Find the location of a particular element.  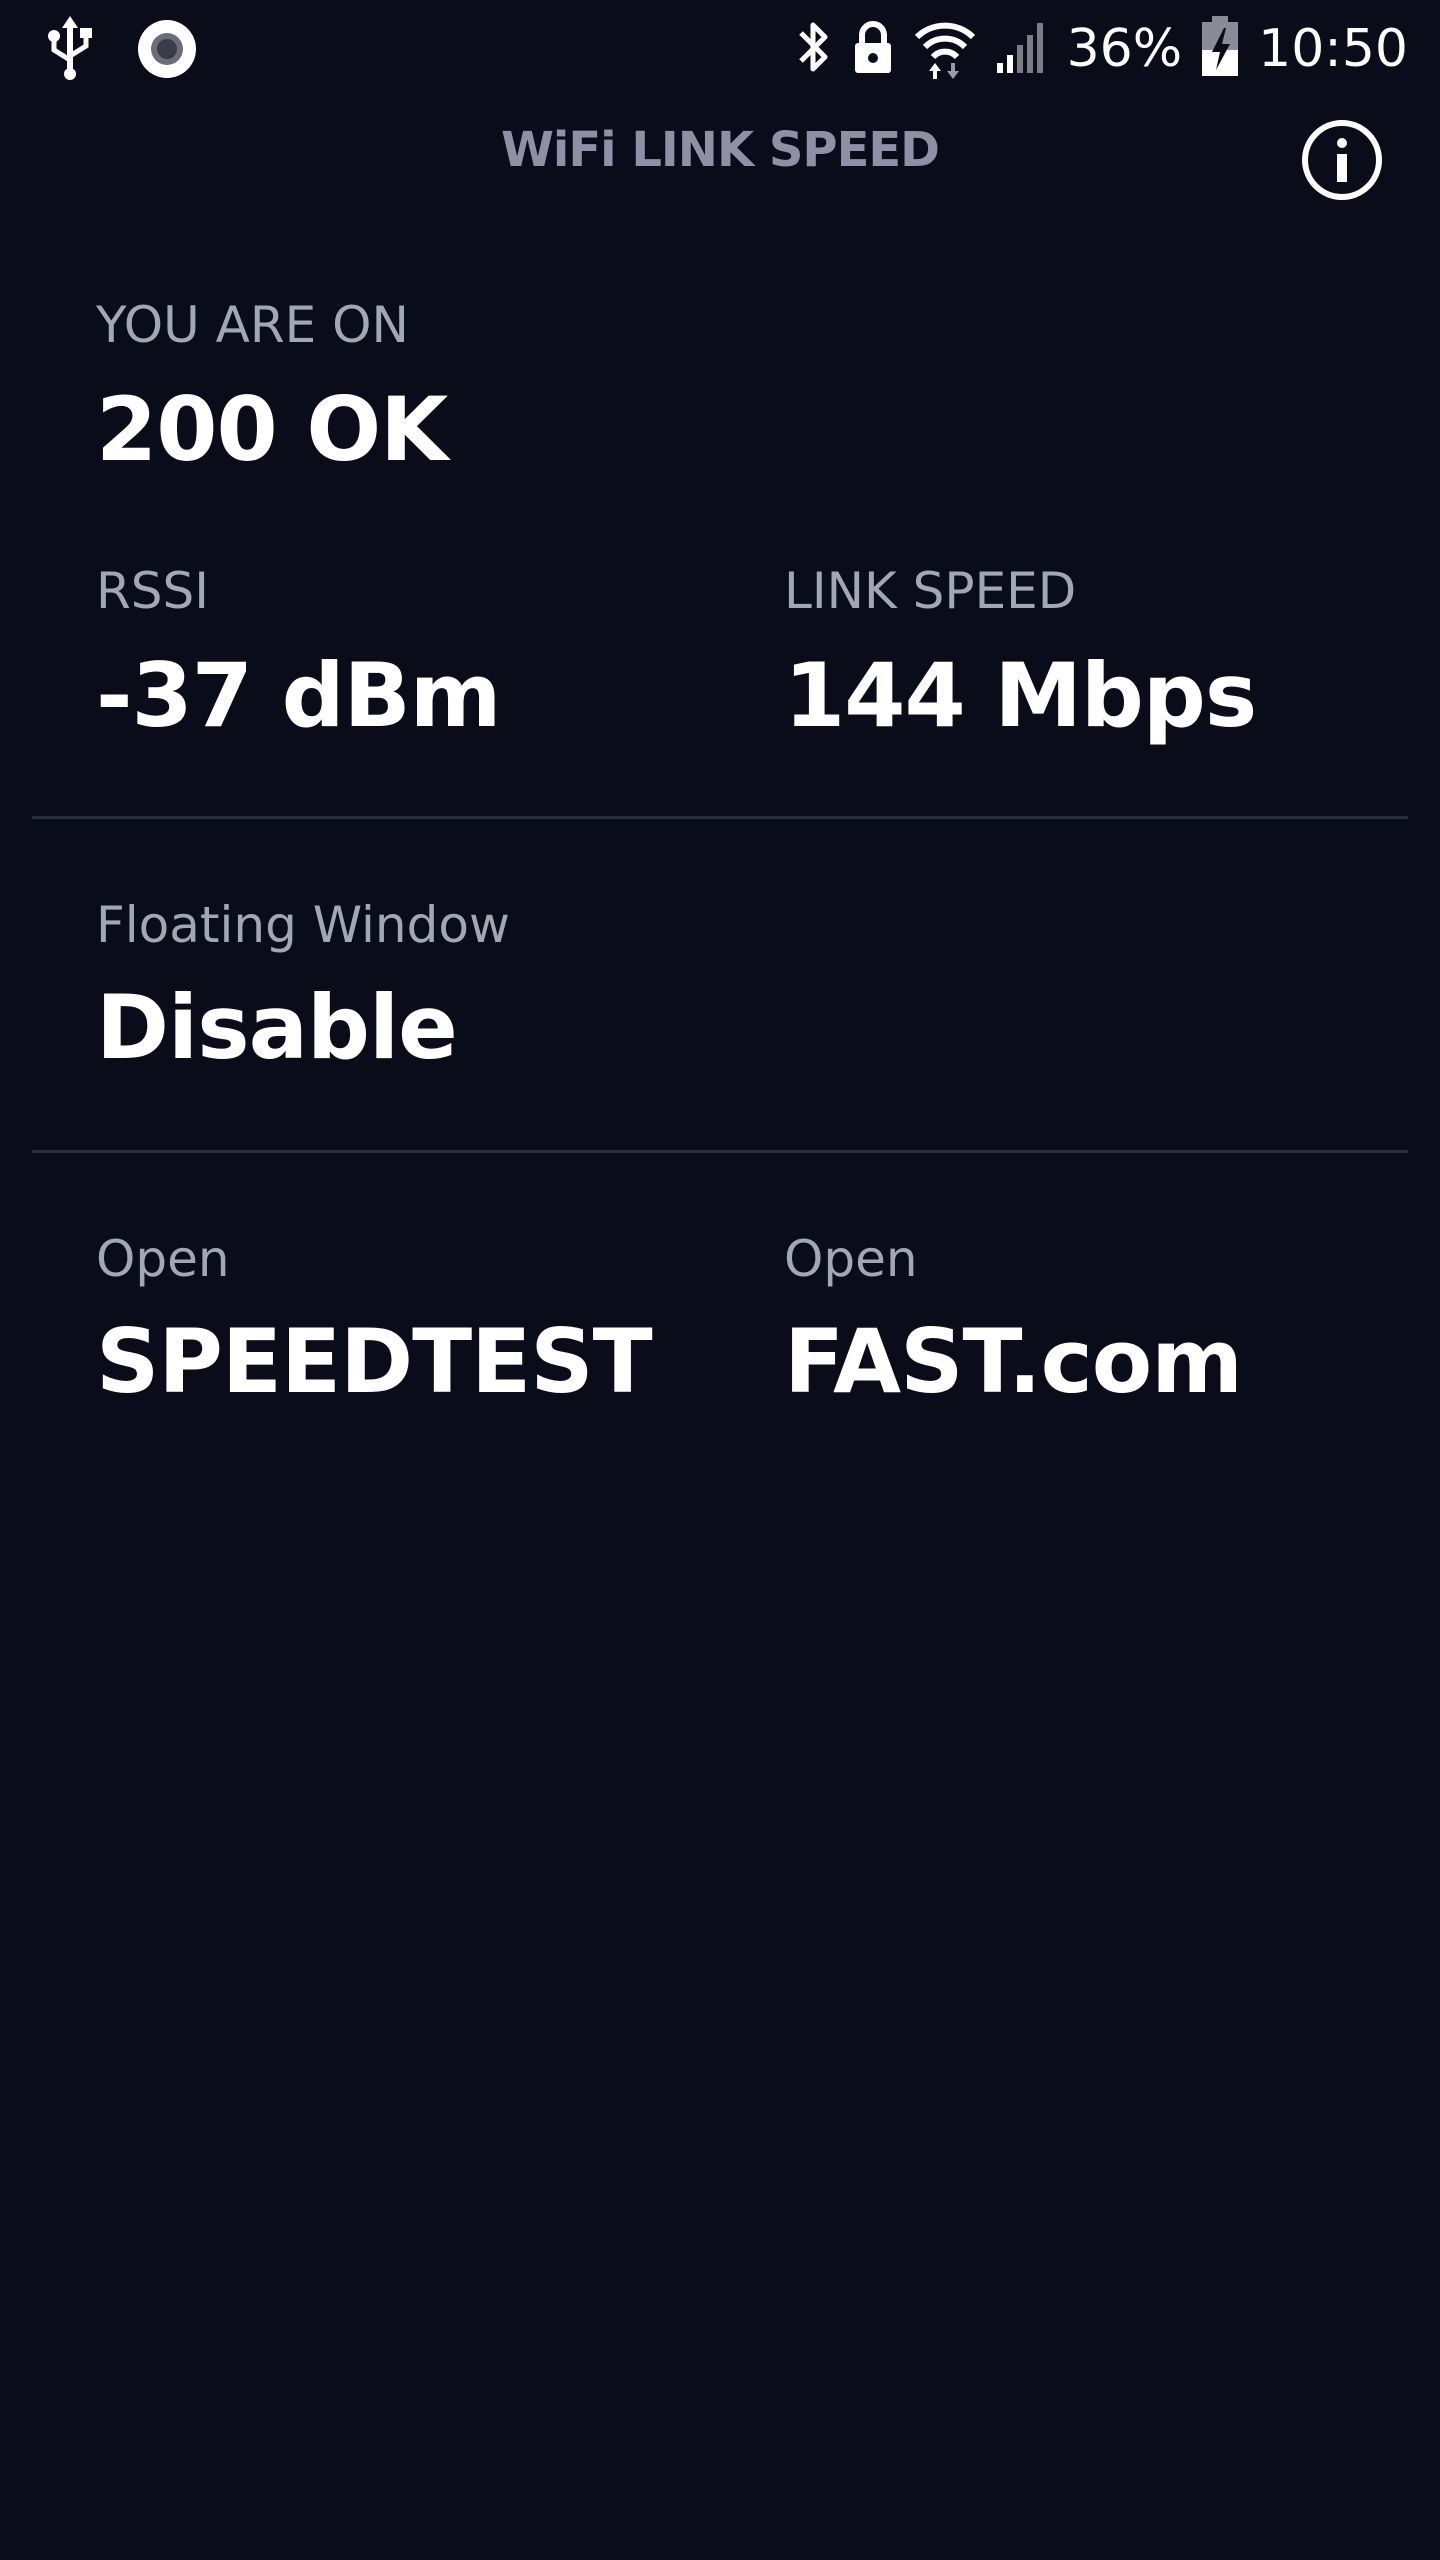

status-time: 10:50 is located at coordinates (1333, 49).